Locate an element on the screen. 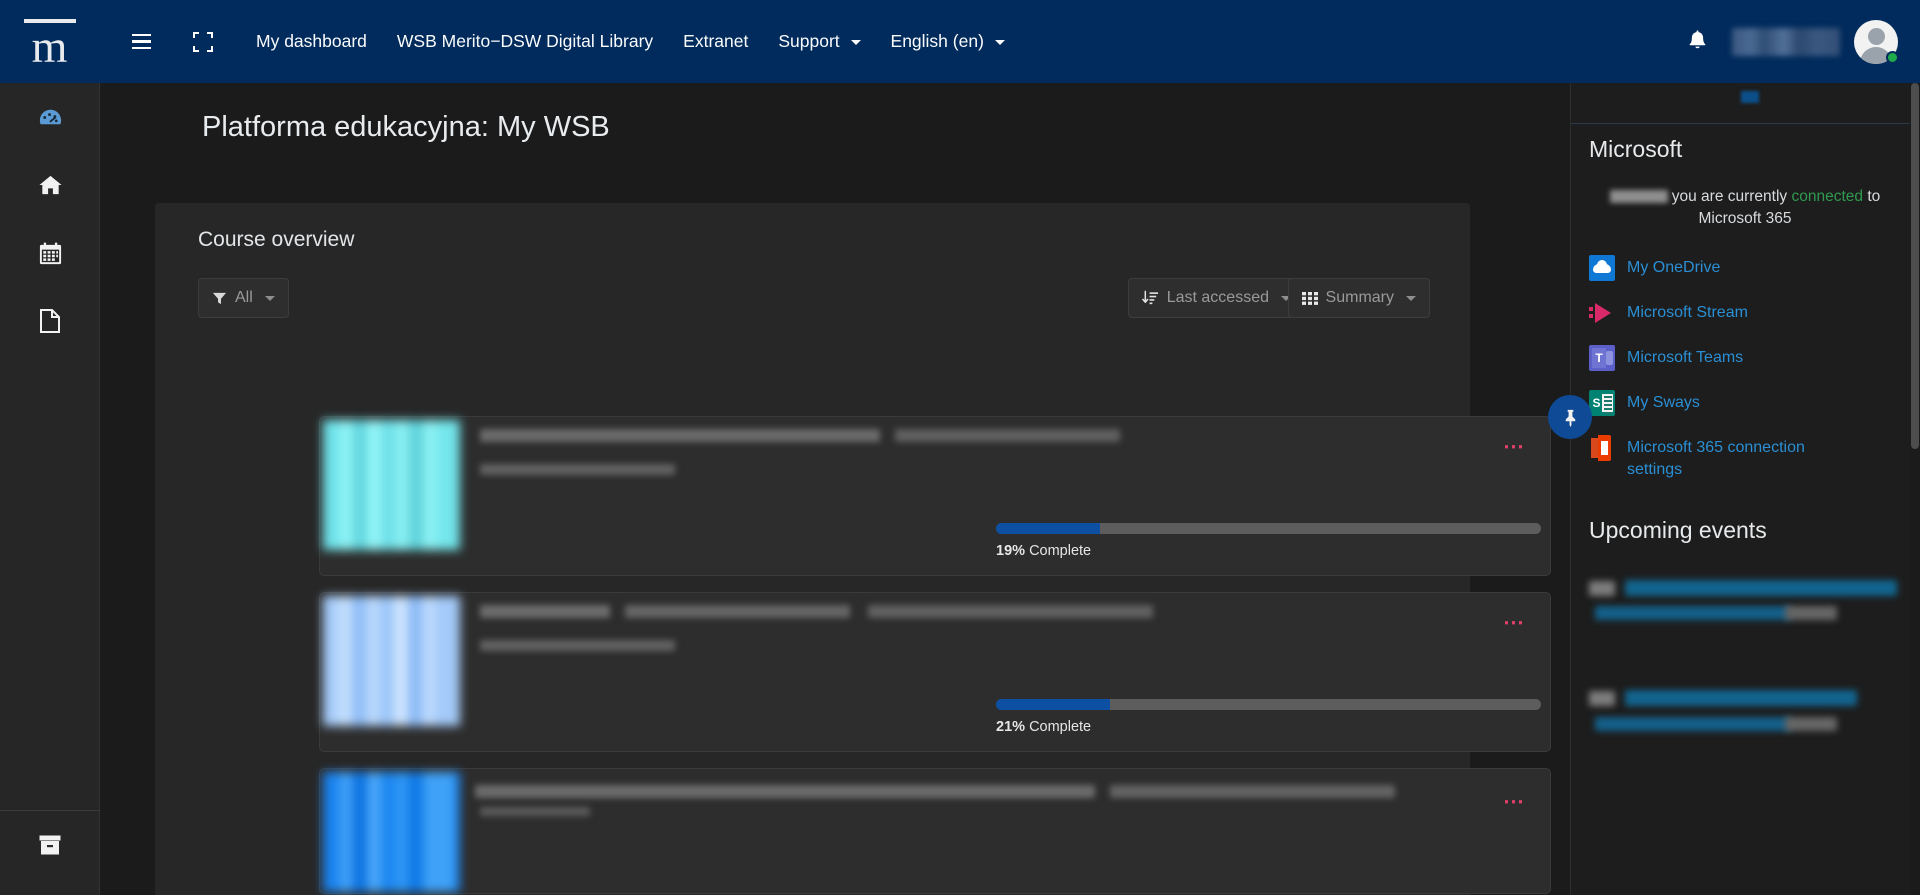  microsoft-link-label: My Sways is located at coordinates (1663, 402).